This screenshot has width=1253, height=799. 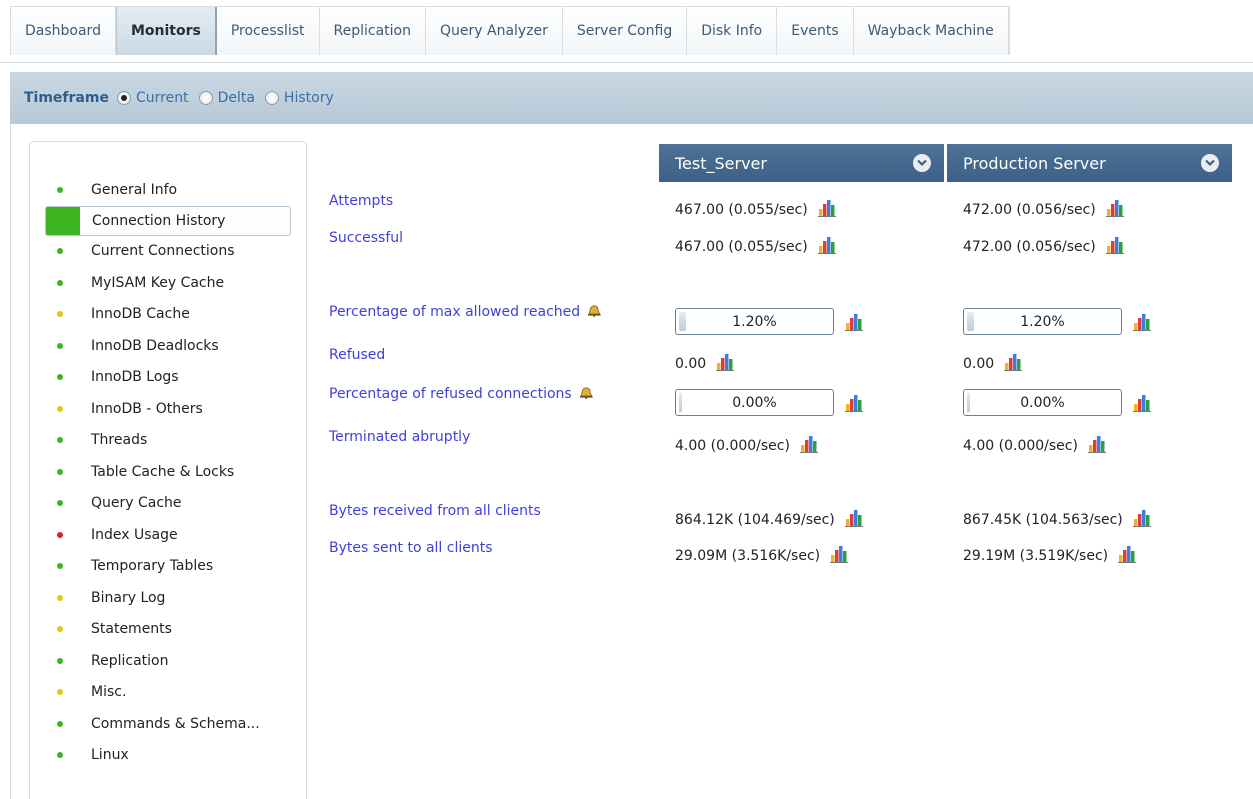 What do you see at coordinates (168, 504) in the screenshot?
I see `sidebar-item: Query Cache` at bounding box center [168, 504].